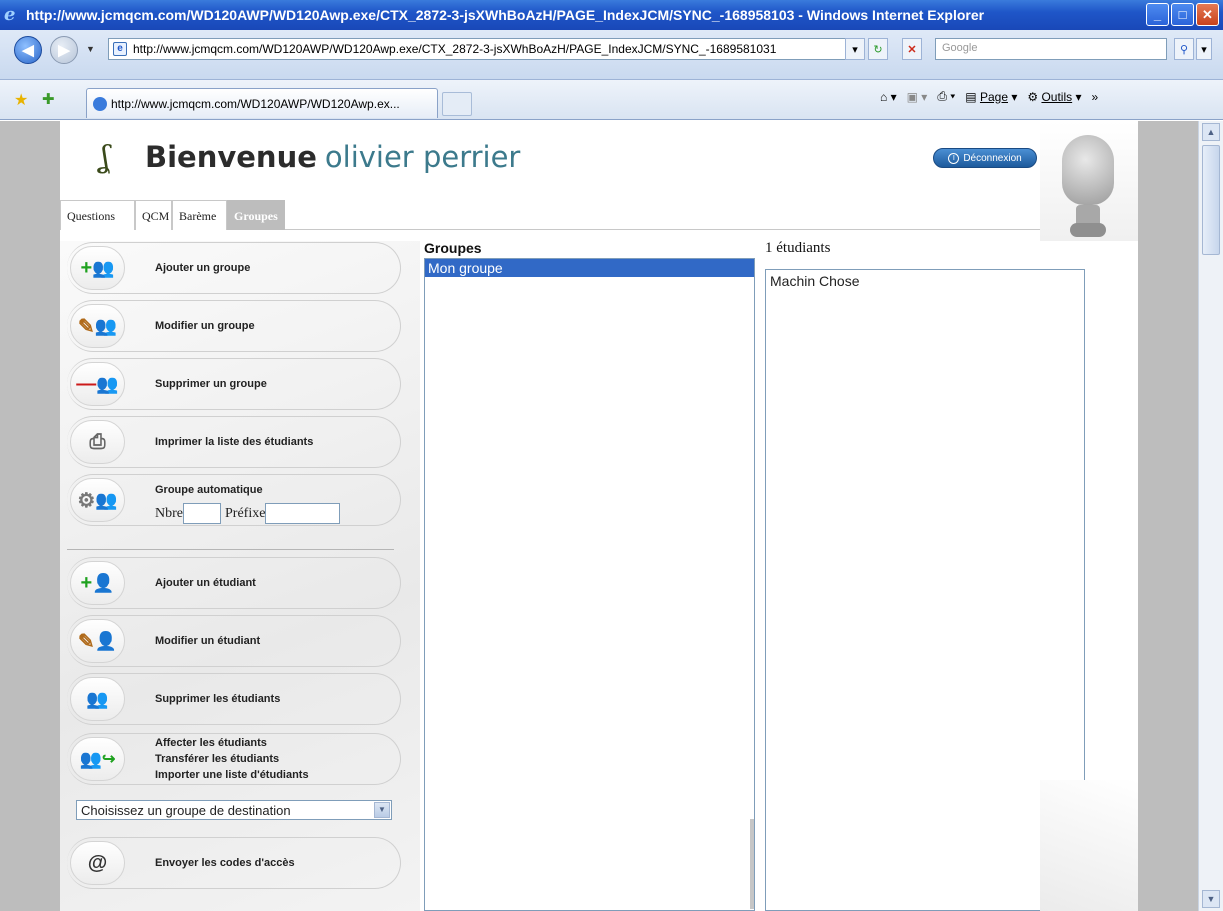  Describe the element at coordinates (100, 104) in the screenshot. I see `tab-favicon-icon` at that location.